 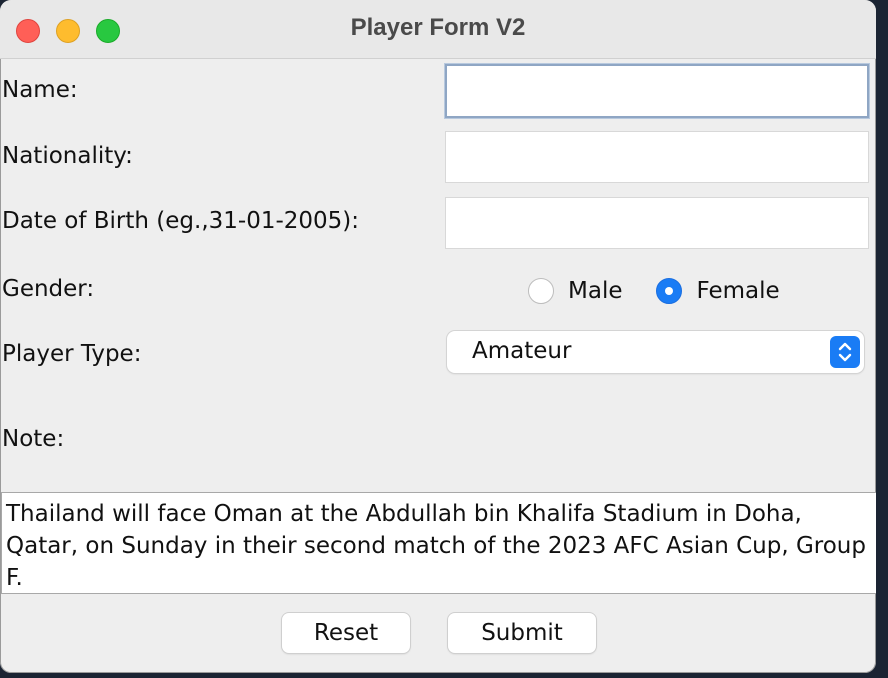 I want to click on window-title: Player Form V2, so click(x=438, y=27).